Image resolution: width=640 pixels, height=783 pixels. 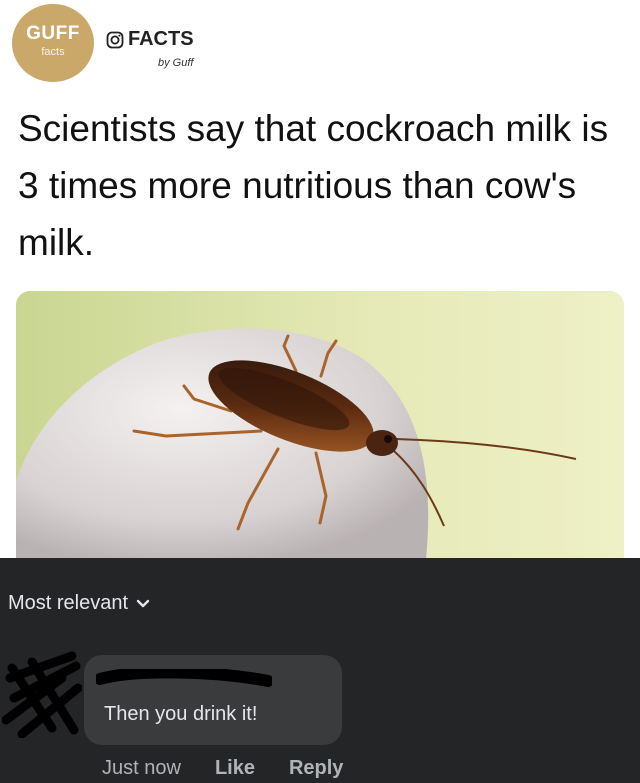 I want to click on comment-time: Just now, so click(x=141, y=768).